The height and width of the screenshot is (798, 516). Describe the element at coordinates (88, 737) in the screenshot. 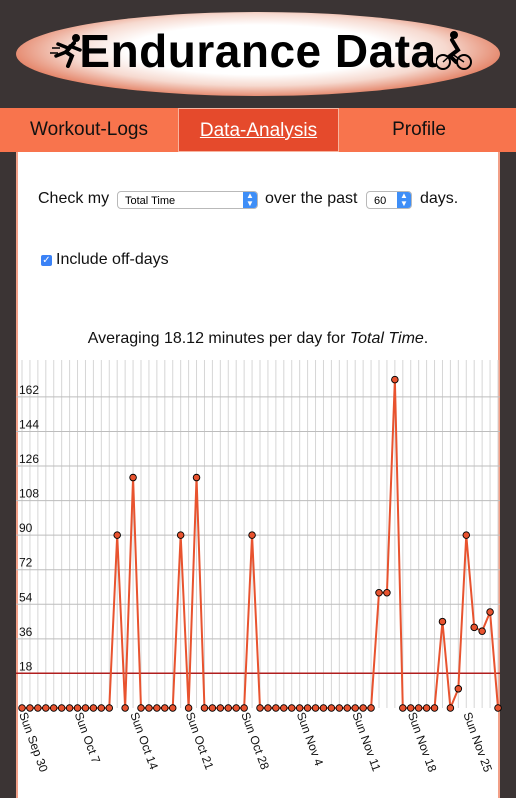

I see `x-tick-label: Sun Oct 7` at that location.